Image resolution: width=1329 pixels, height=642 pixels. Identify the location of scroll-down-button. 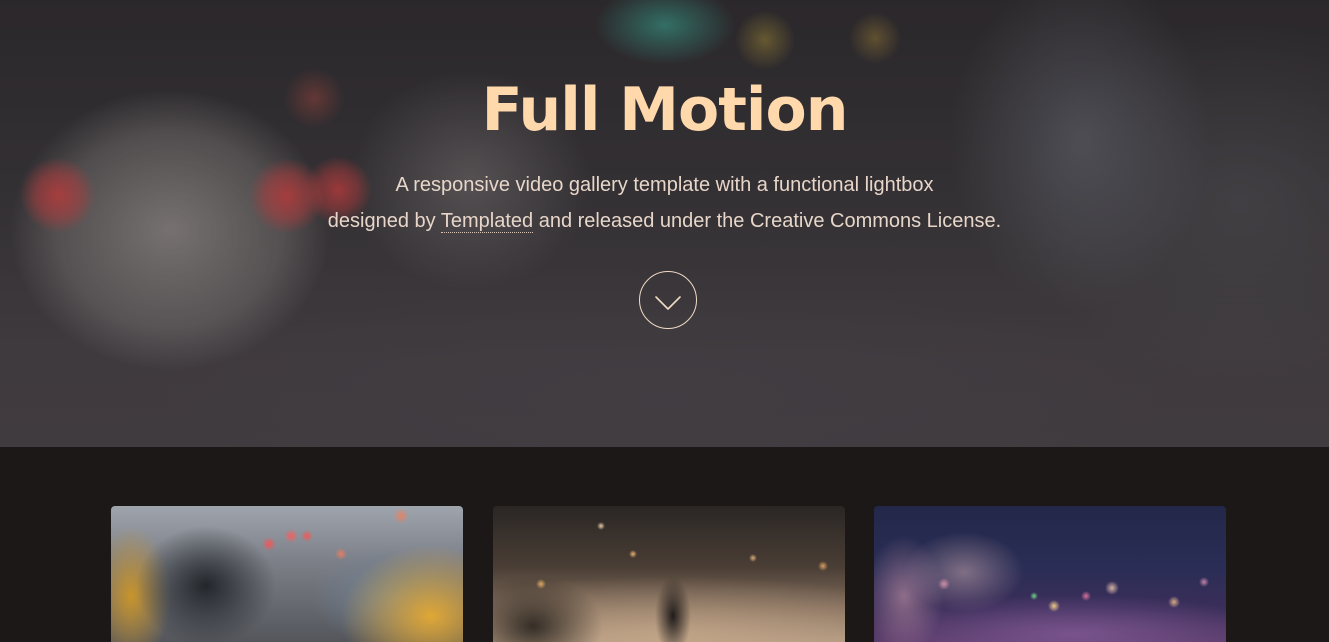
(668, 300).